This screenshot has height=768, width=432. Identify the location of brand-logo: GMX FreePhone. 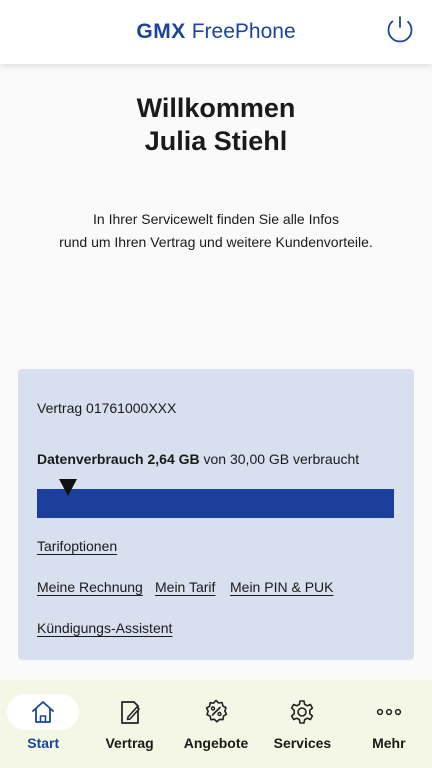
(215, 32).